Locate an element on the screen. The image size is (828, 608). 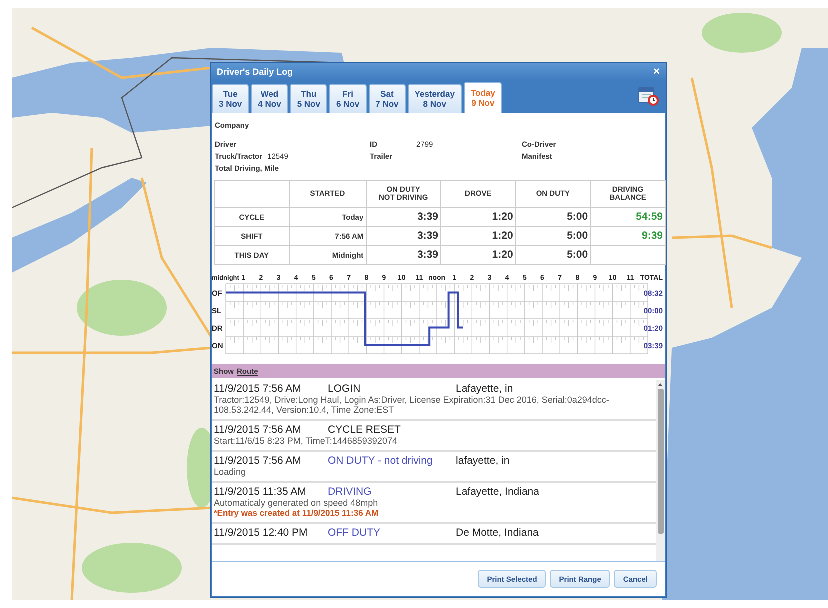
close-button: × is located at coordinates (657, 72).